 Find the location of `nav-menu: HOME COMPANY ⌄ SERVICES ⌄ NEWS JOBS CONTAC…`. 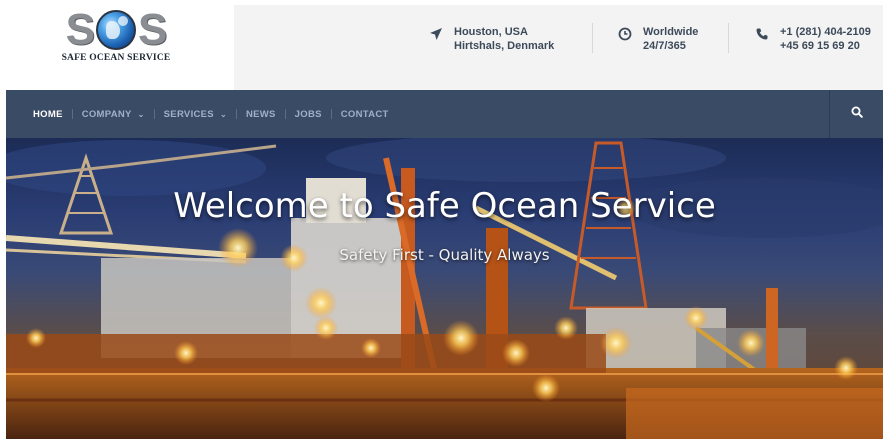

nav-menu: HOME COMPANY ⌄ SERVICES ⌄ NEWS JOBS CONTAC… is located at coordinates (211, 114).